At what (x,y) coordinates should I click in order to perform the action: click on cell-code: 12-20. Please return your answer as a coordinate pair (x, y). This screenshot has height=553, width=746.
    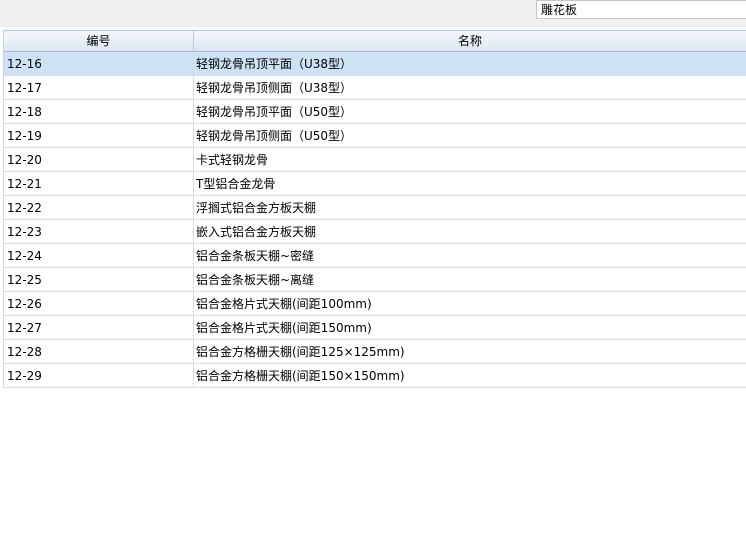
    Looking at the image, I should click on (99, 159).